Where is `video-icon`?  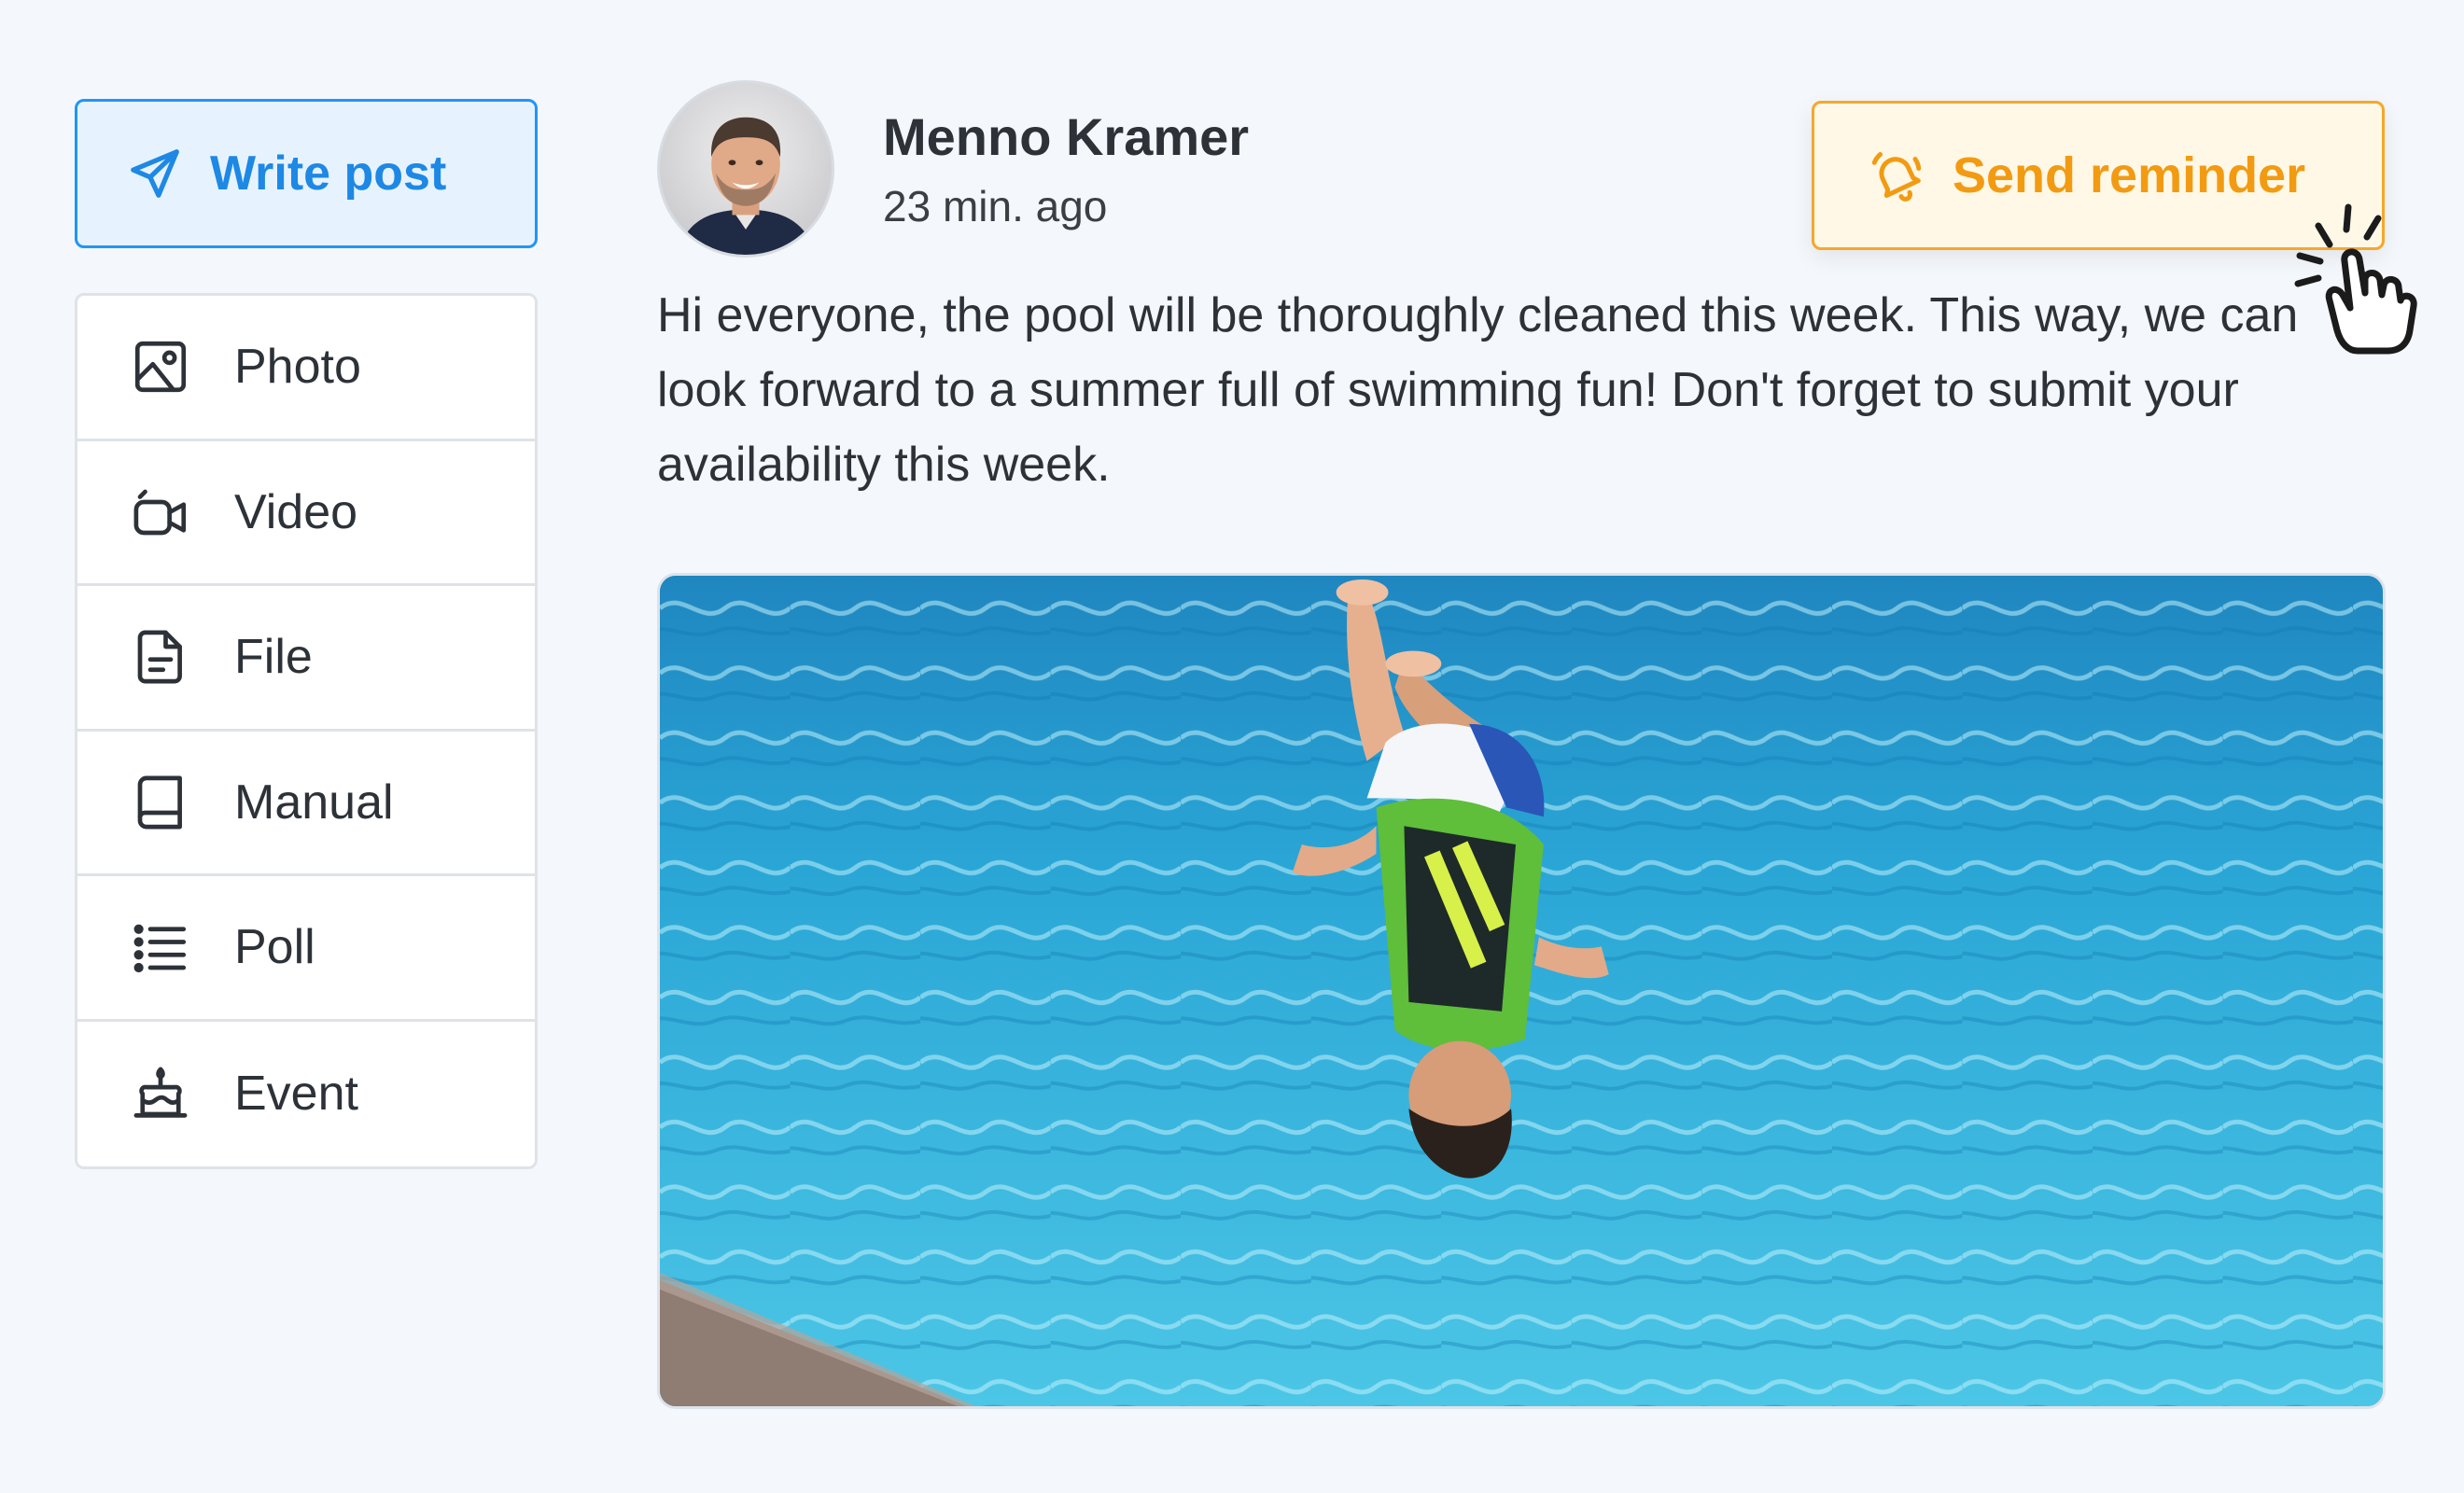 video-icon is located at coordinates (160, 513).